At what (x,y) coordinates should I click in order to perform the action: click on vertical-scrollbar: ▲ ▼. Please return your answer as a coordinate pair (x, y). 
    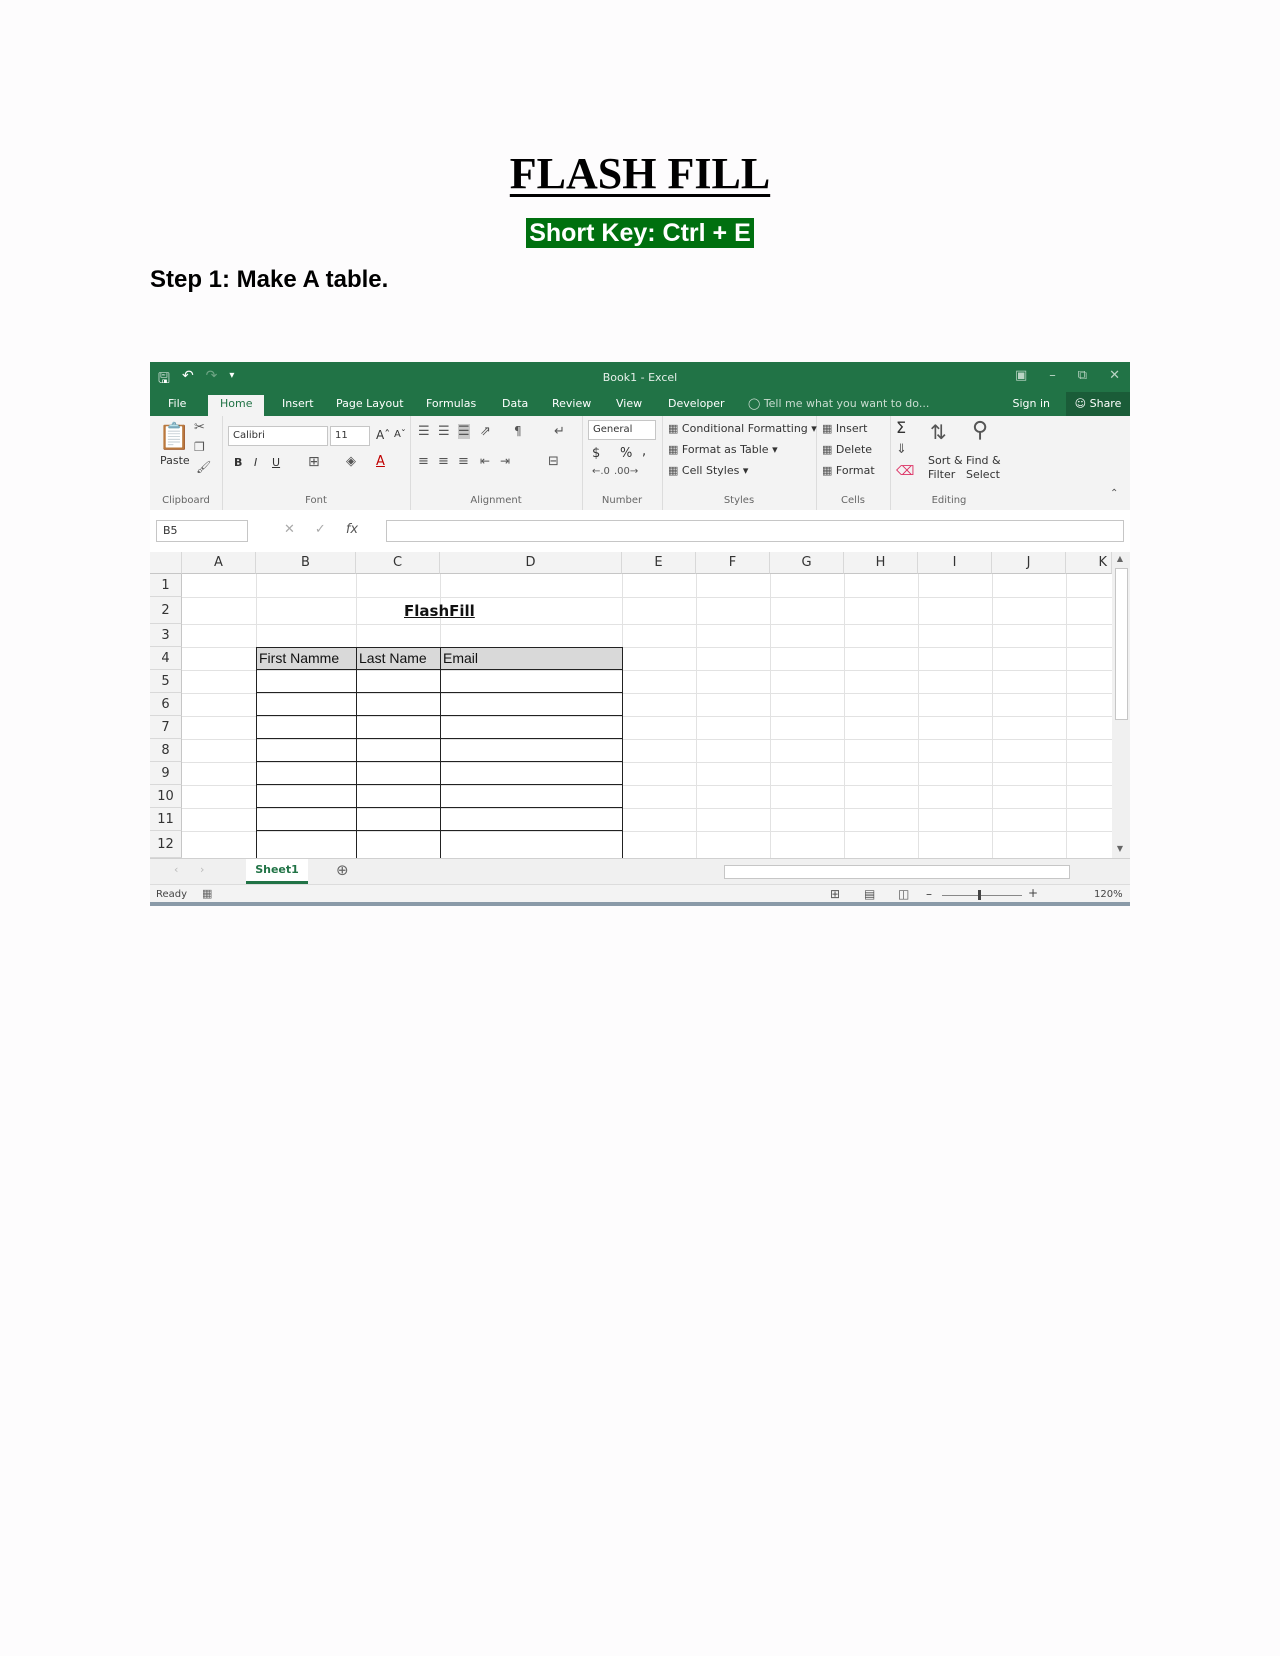
    Looking at the image, I should click on (1121, 705).